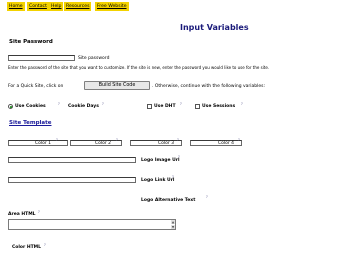  What do you see at coordinates (57, 140) in the screenshot?
I see `color-1-help-icon: ?` at bounding box center [57, 140].